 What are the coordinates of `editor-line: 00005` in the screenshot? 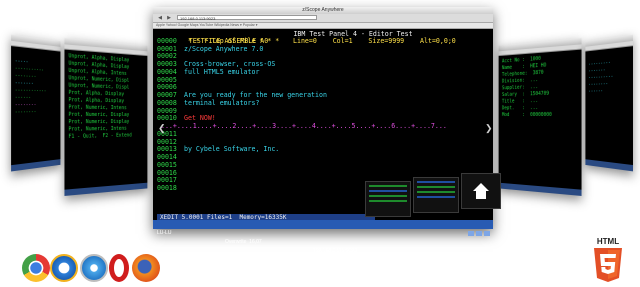 It's located at (323, 81).